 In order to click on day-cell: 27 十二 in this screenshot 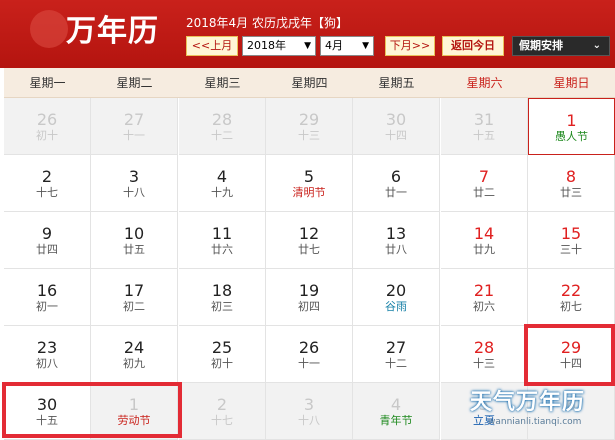, I will do `click(396, 354)`.